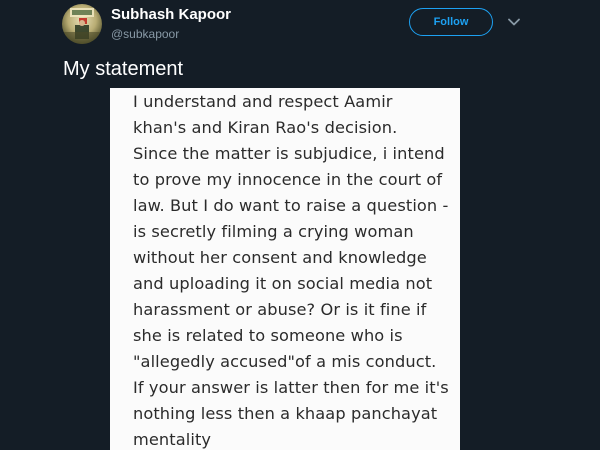  I want to click on user-info: Subhash Kapoor @subkapoor, so click(171, 24).